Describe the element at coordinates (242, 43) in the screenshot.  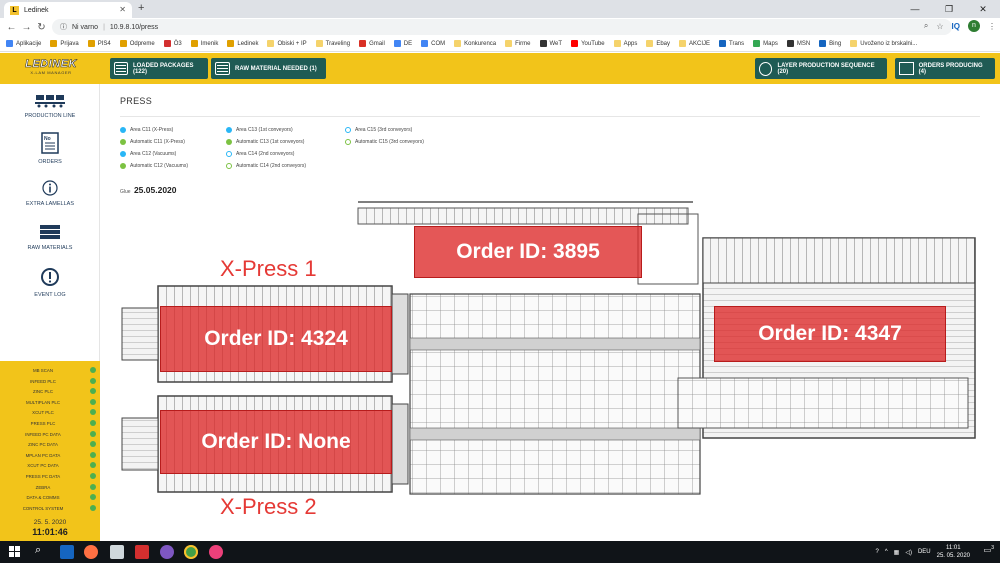
I see `bookmark-item: Ledinek` at that location.